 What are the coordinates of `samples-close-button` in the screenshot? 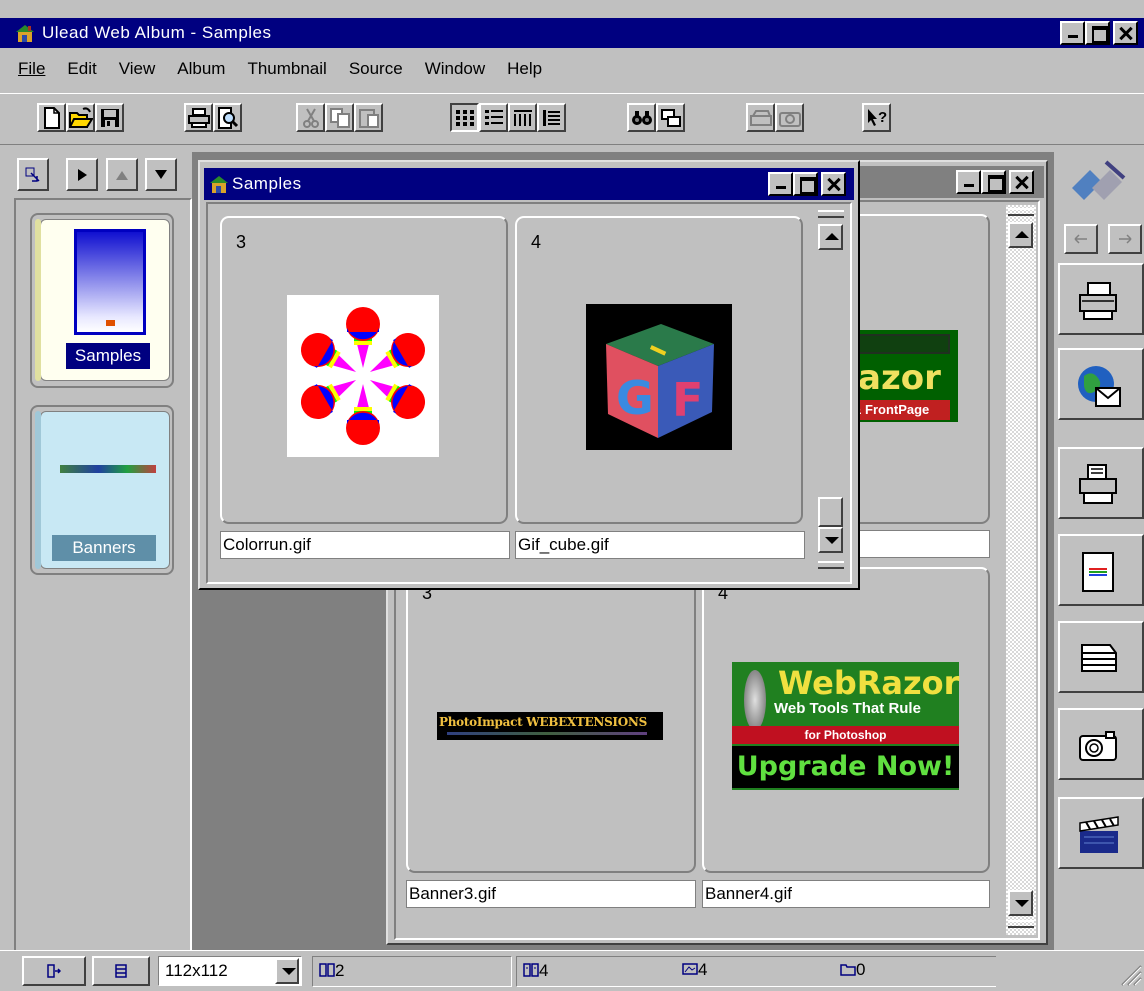 It's located at (833, 184).